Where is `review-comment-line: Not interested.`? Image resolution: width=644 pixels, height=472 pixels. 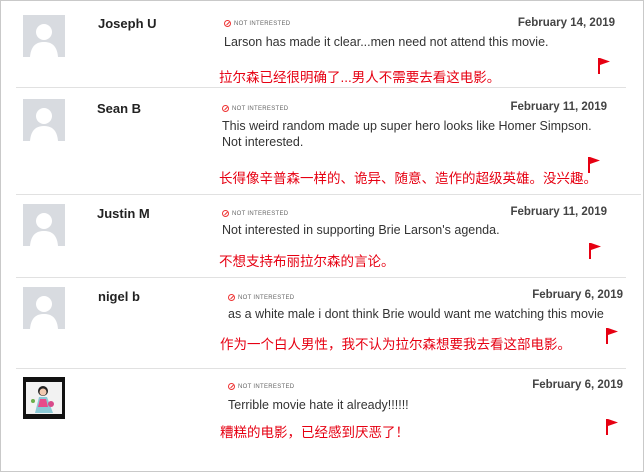
review-comment-line: Not interested. is located at coordinates (263, 142).